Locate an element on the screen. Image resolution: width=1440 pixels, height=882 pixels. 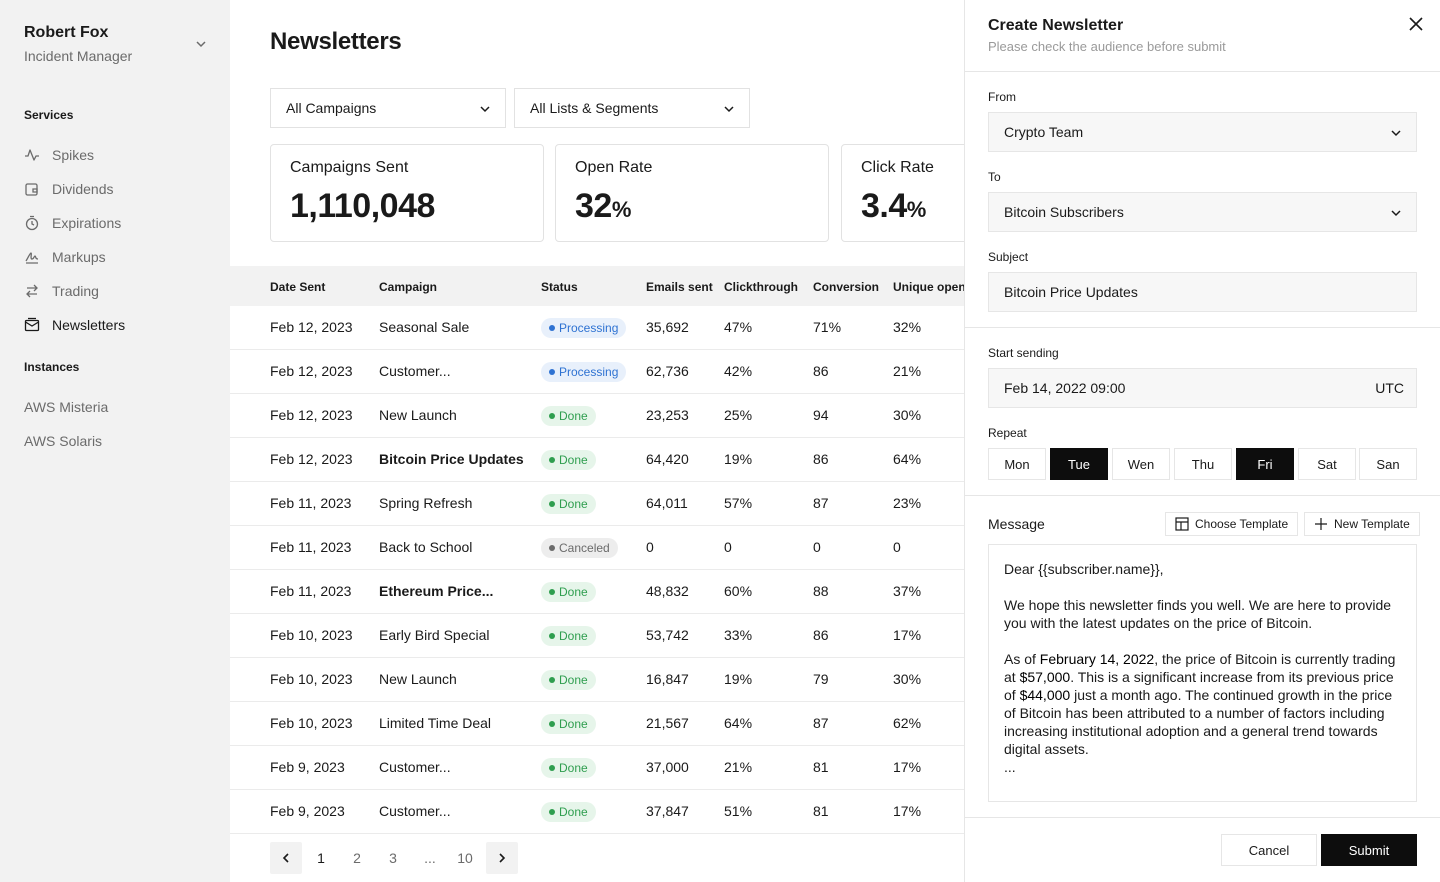
to-select: Bitcoin Subscribers is located at coordinates (1202, 212).